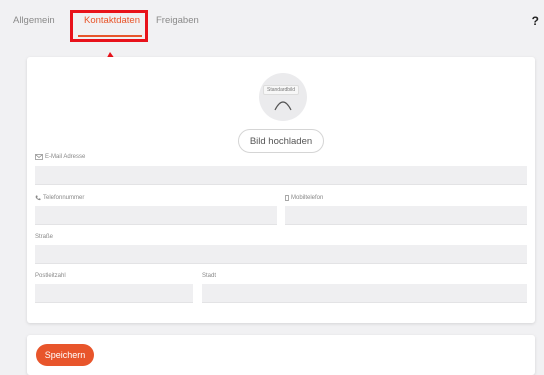 Image resolution: width=544 pixels, height=375 pixels. What do you see at coordinates (283, 97) in the screenshot?
I see `avatar` at bounding box center [283, 97].